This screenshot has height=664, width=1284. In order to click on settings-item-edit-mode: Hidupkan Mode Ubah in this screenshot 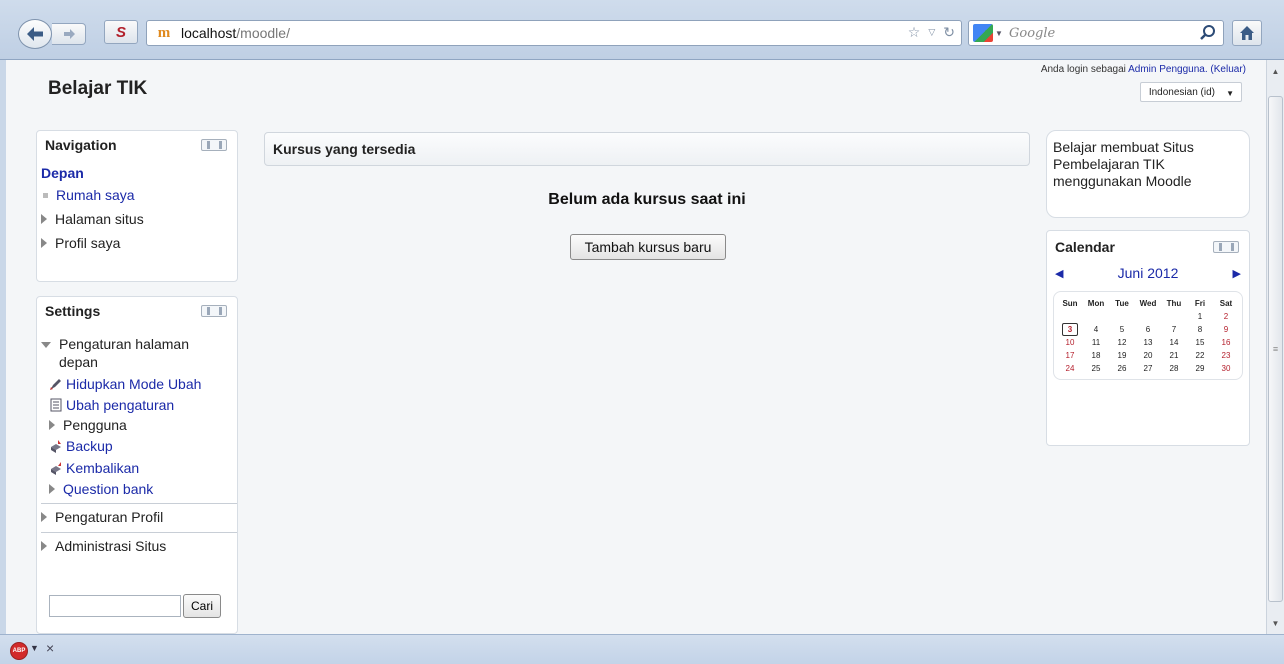, I will do `click(143, 384)`.